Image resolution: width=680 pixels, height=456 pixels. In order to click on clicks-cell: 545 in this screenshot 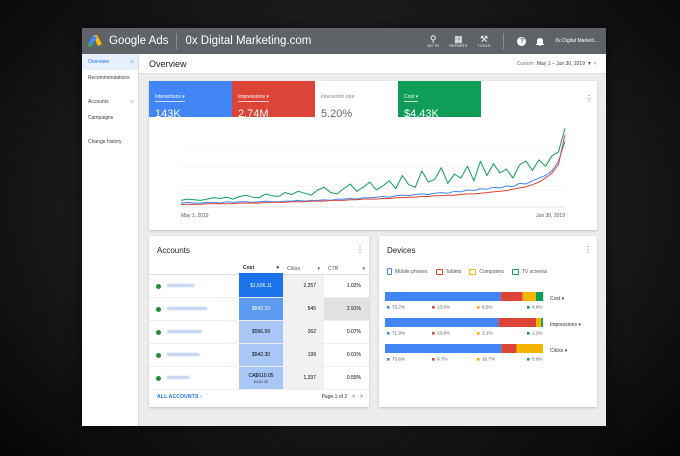, I will do `click(303, 309)`.